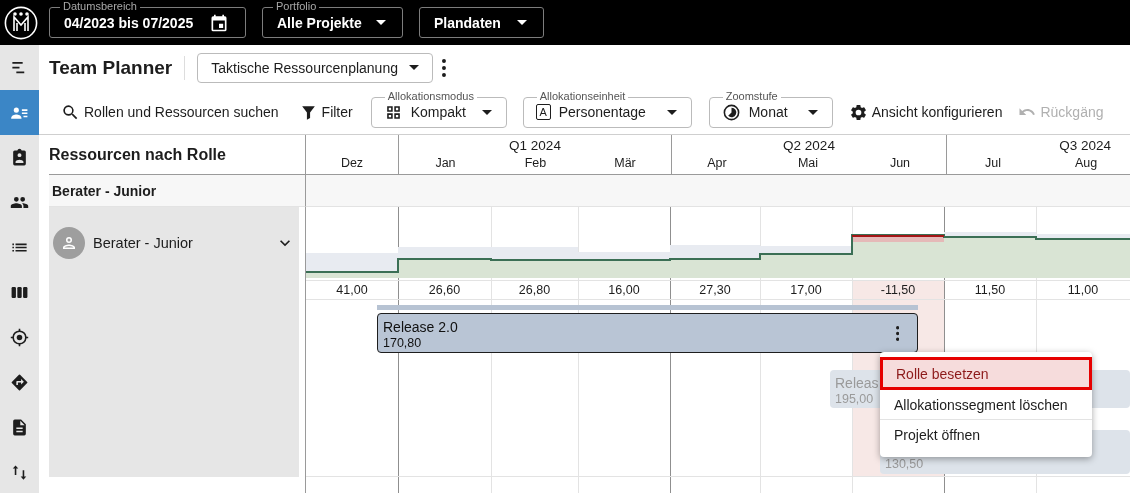  I want to click on quarter-label: Q3 2024, so click(1085, 146).